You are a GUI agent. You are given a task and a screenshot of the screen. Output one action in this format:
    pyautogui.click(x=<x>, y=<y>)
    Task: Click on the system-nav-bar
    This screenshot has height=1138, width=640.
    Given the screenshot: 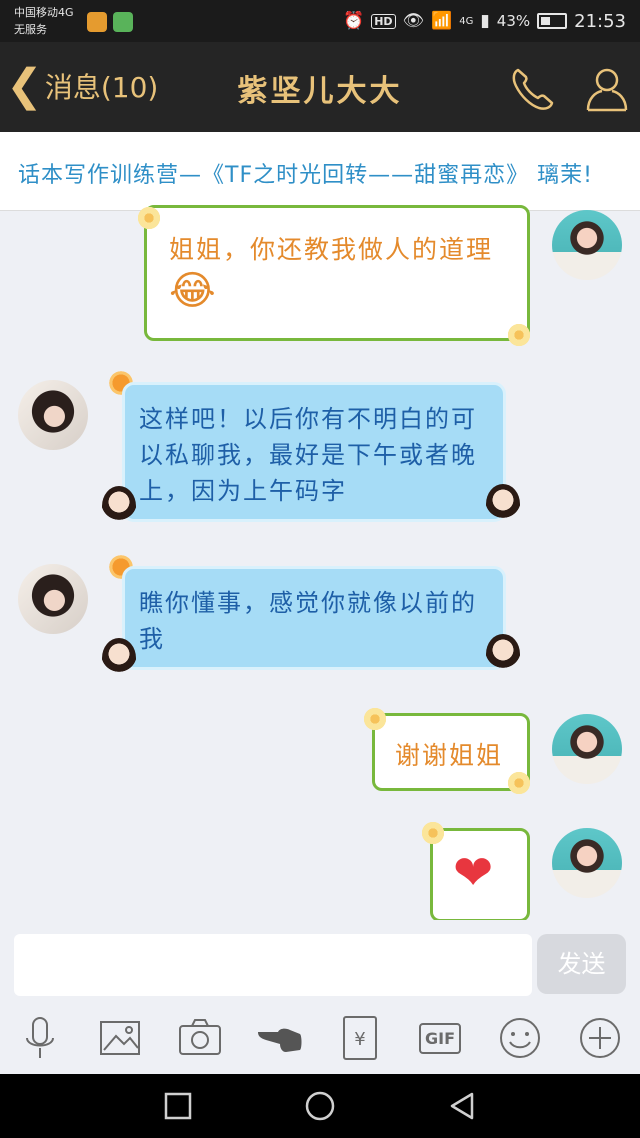 What is the action you would take?
    pyautogui.click(x=320, y=1106)
    